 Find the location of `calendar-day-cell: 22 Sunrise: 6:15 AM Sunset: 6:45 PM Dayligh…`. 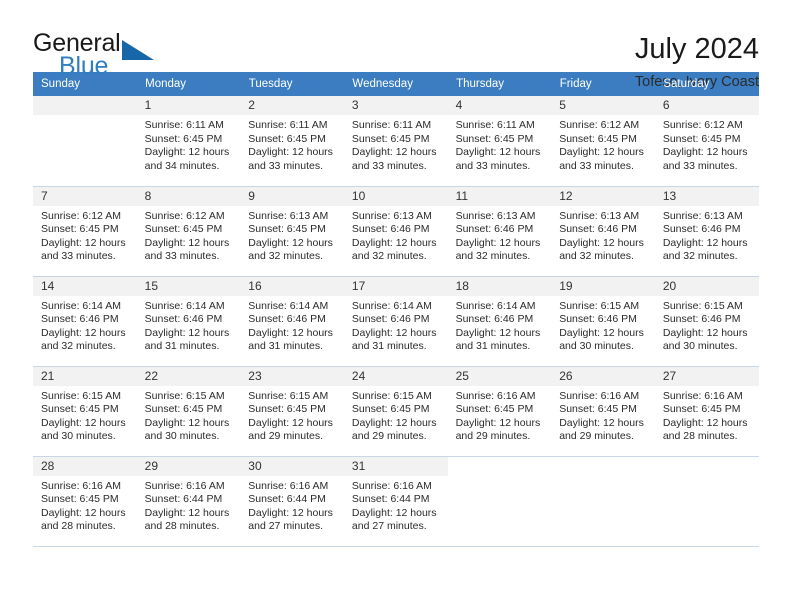

calendar-day-cell: 22 Sunrise: 6:15 AM Sunset: 6:45 PM Dayligh… is located at coordinates (188, 411).